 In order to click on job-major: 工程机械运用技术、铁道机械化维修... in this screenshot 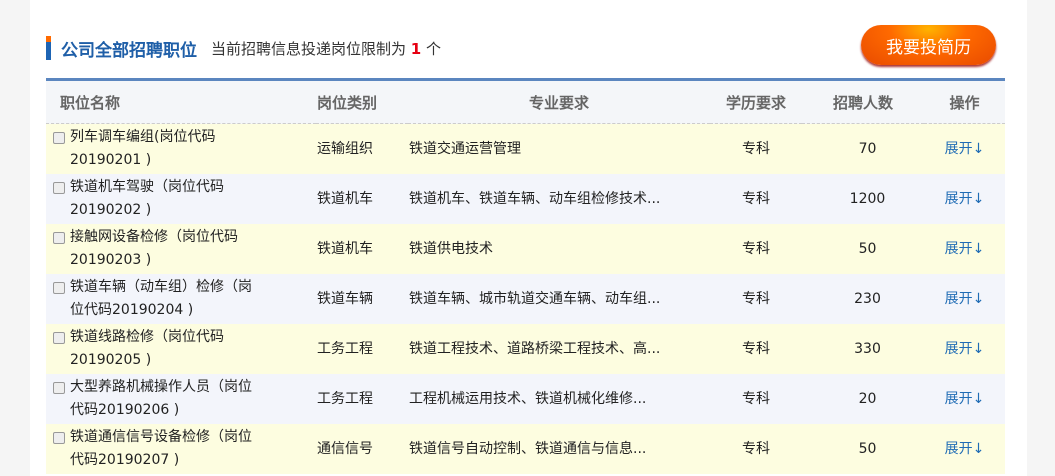, I will do `click(559, 399)`.